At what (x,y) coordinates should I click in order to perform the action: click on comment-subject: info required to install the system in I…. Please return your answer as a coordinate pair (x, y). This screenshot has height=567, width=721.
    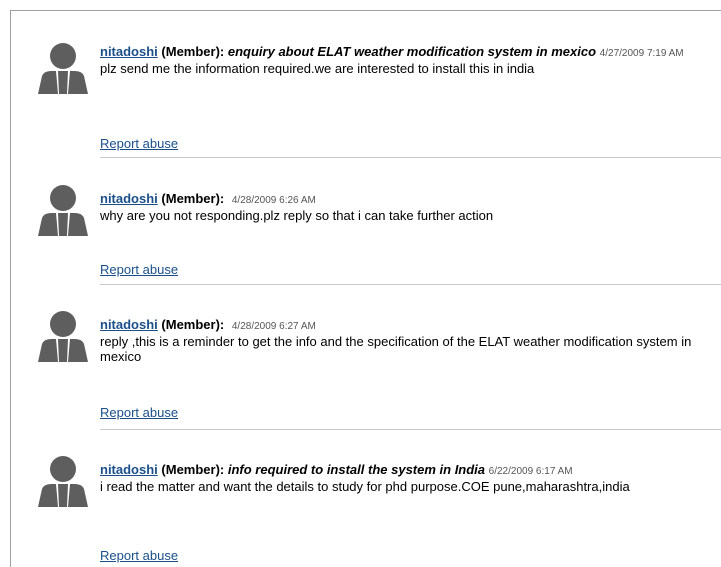
    Looking at the image, I should click on (356, 469).